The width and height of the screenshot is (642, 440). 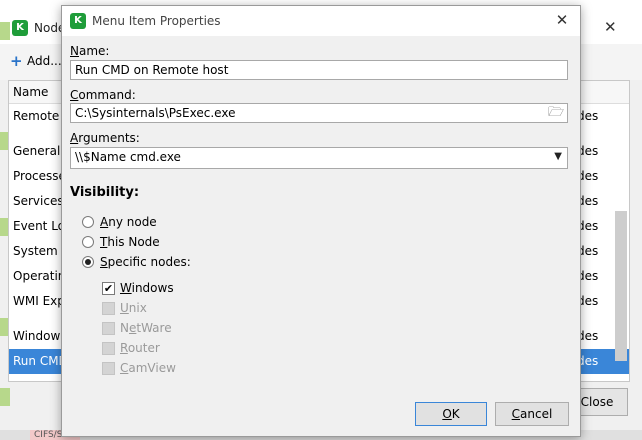 I want to click on plus-icon: +, so click(x=16, y=61).